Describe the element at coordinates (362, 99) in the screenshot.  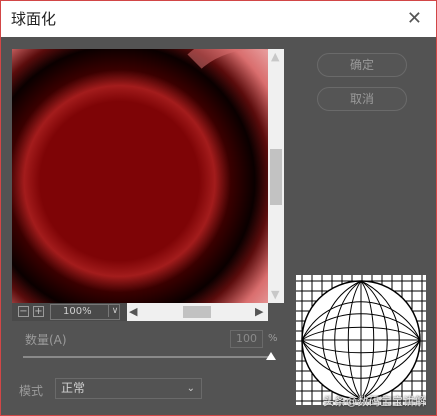
I see `cancel-button: 取消` at that location.